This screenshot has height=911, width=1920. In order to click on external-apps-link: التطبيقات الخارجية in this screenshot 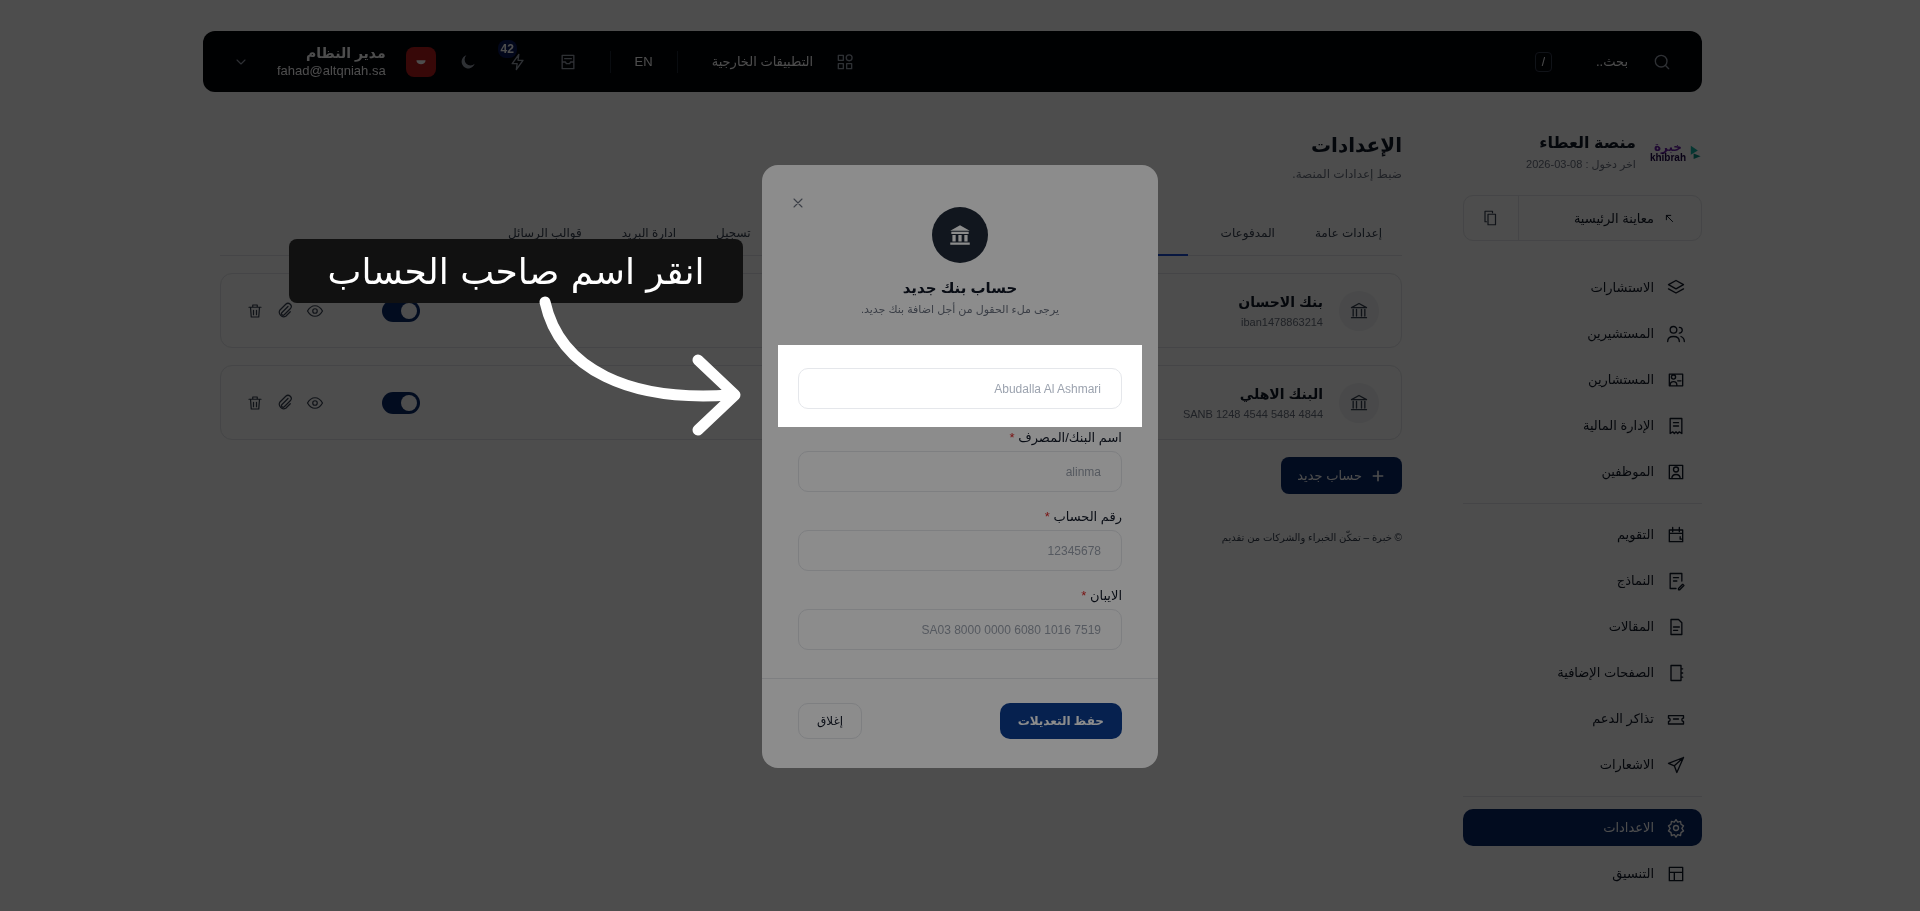, I will do `click(762, 61)`.